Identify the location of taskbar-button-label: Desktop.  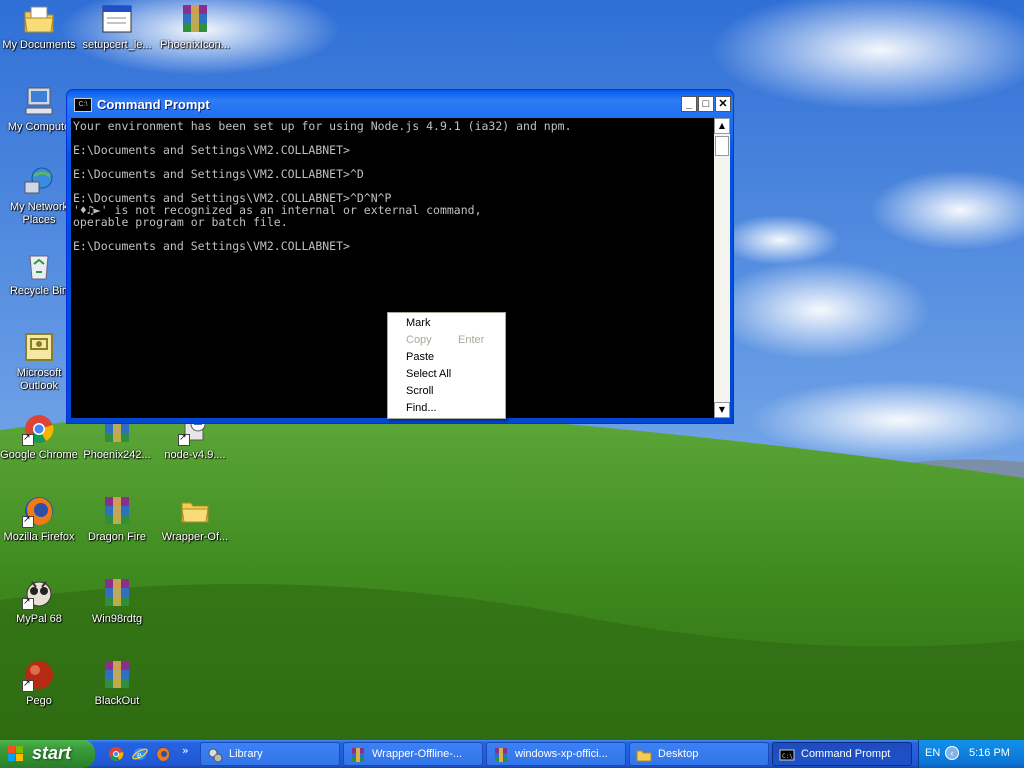
(678, 754).